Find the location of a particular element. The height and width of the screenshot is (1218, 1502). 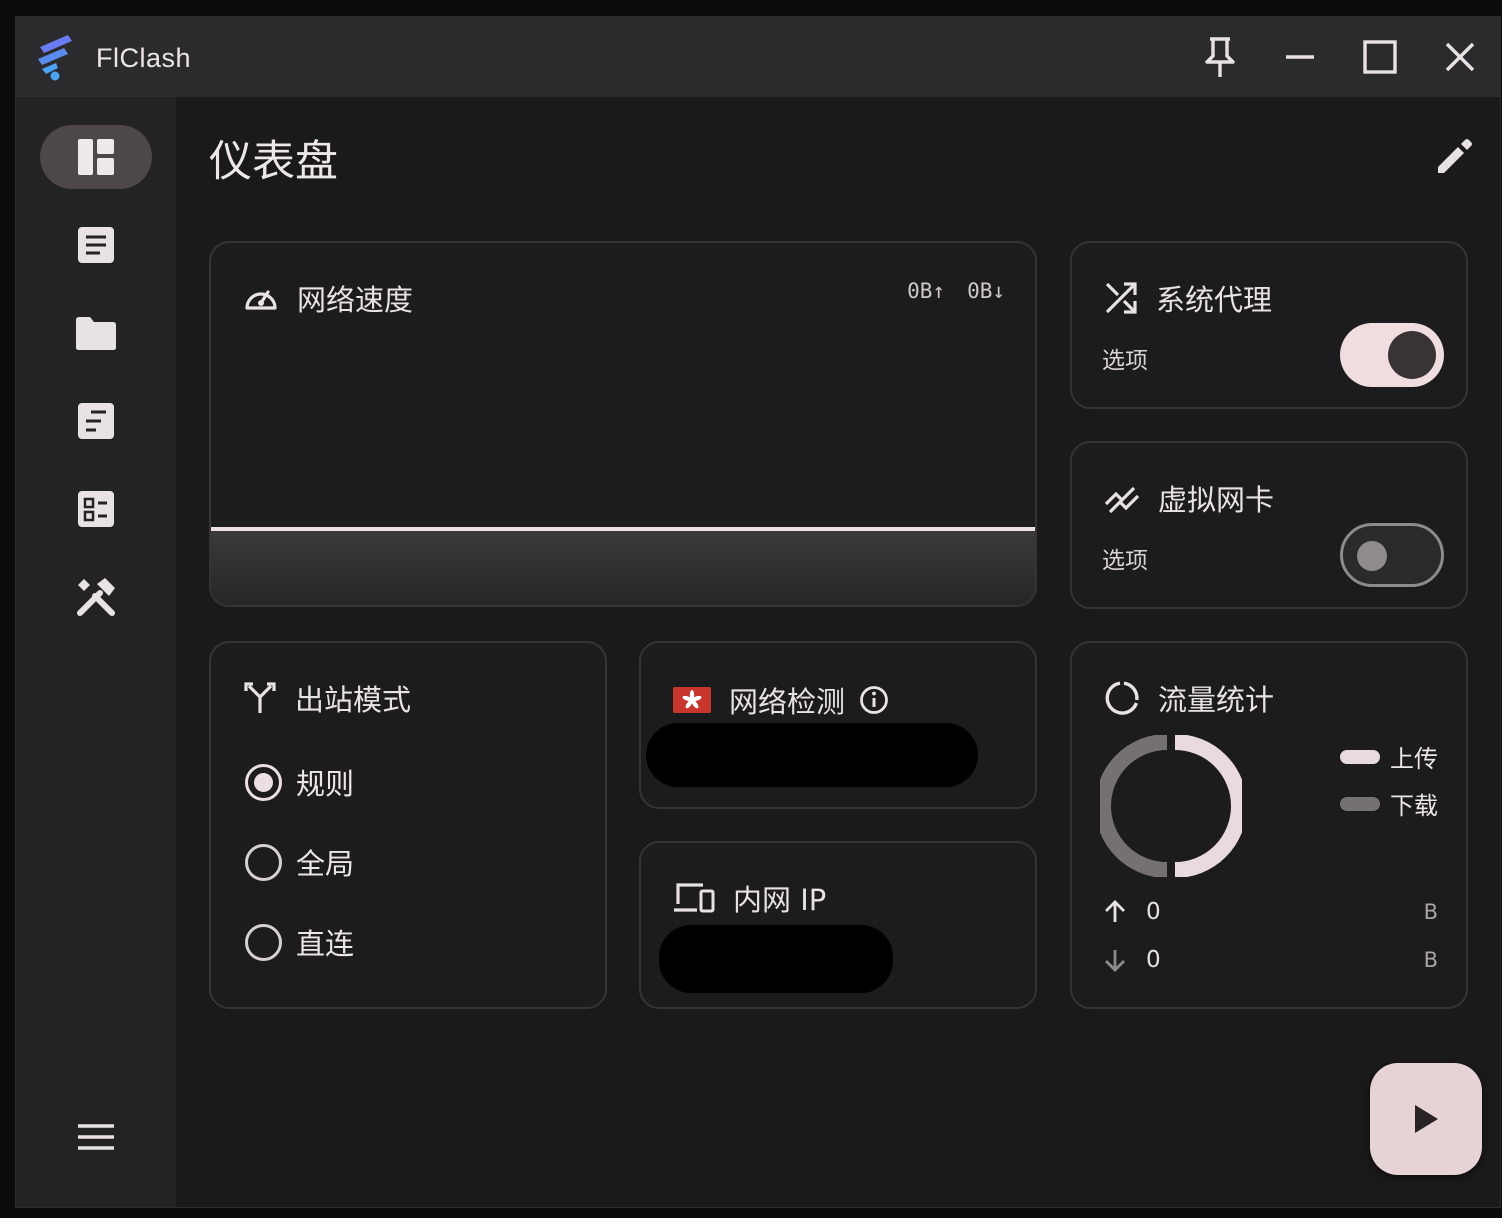

mode-option-label: 直连 is located at coordinates (325, 944).